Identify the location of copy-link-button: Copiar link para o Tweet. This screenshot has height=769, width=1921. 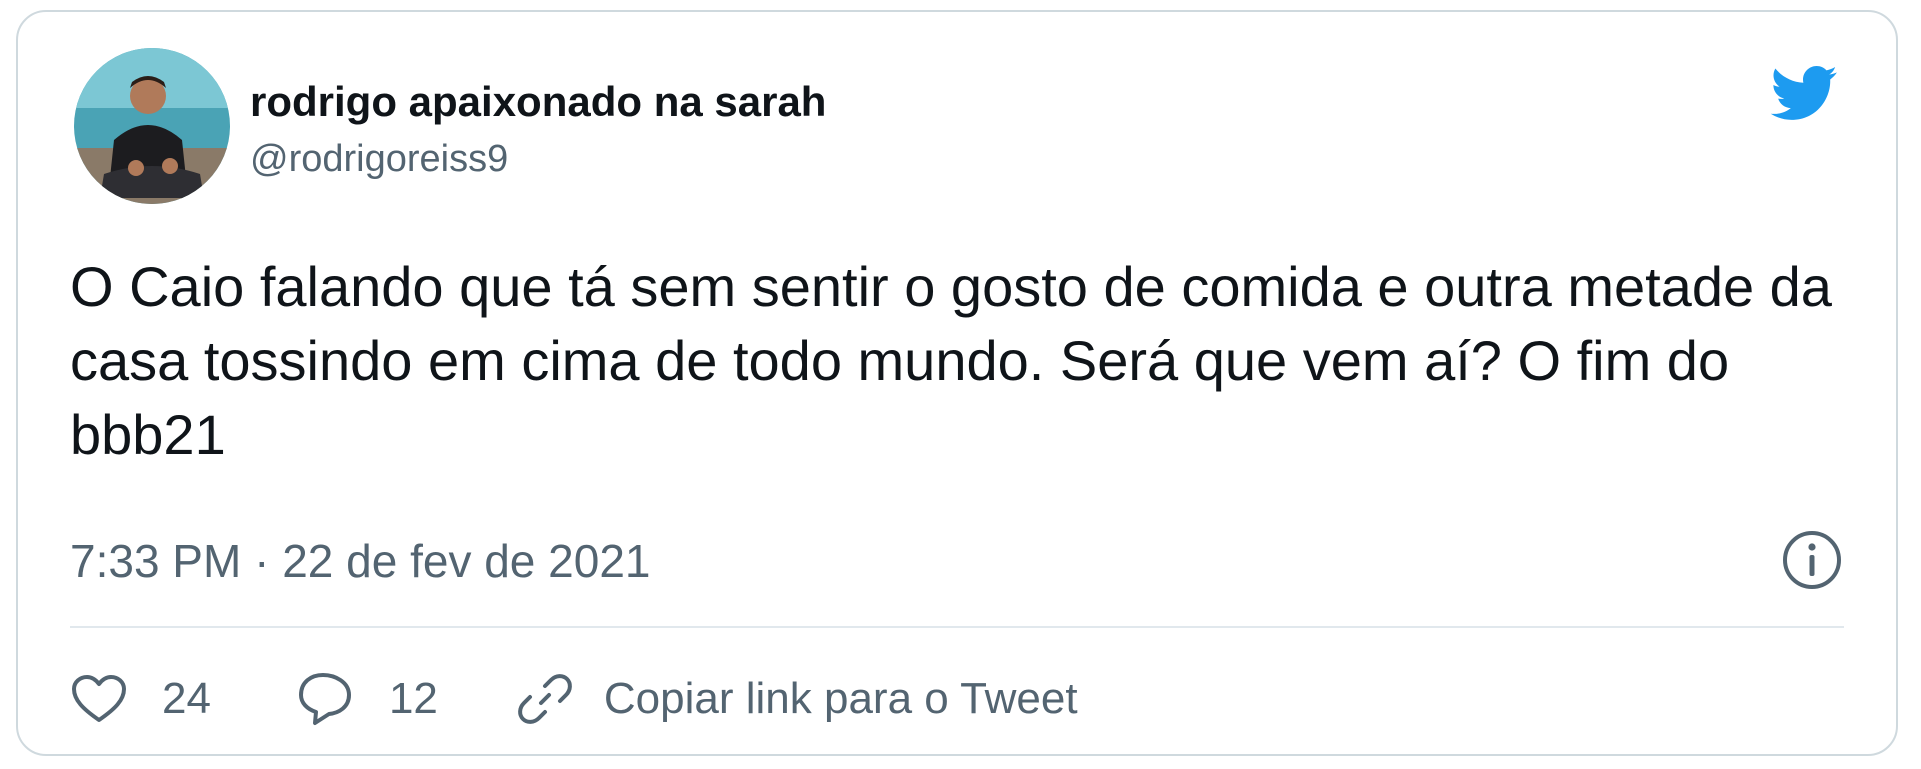
(797, 699).